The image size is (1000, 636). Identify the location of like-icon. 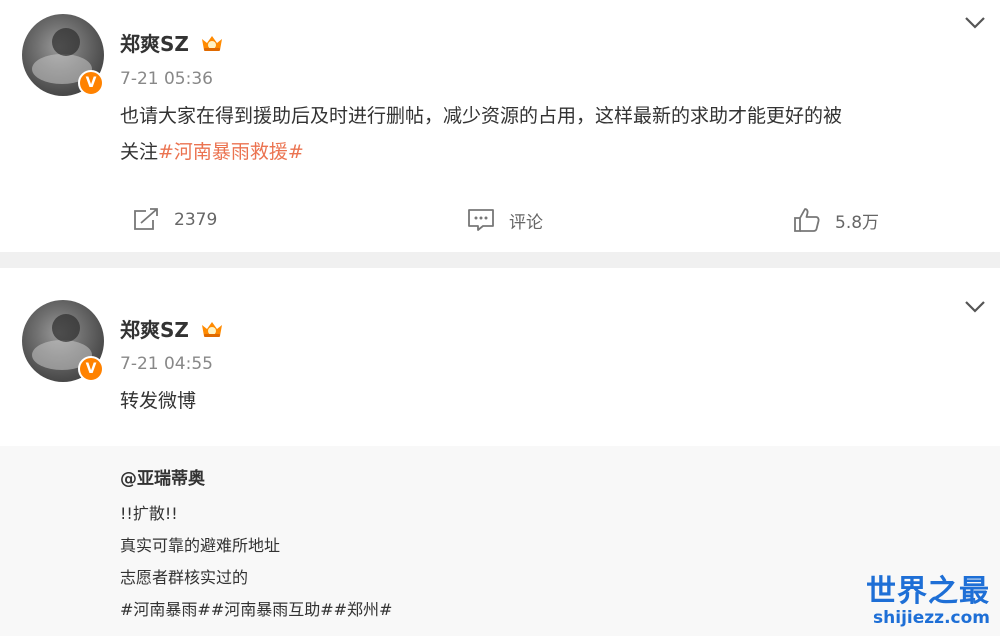
(807, 220).